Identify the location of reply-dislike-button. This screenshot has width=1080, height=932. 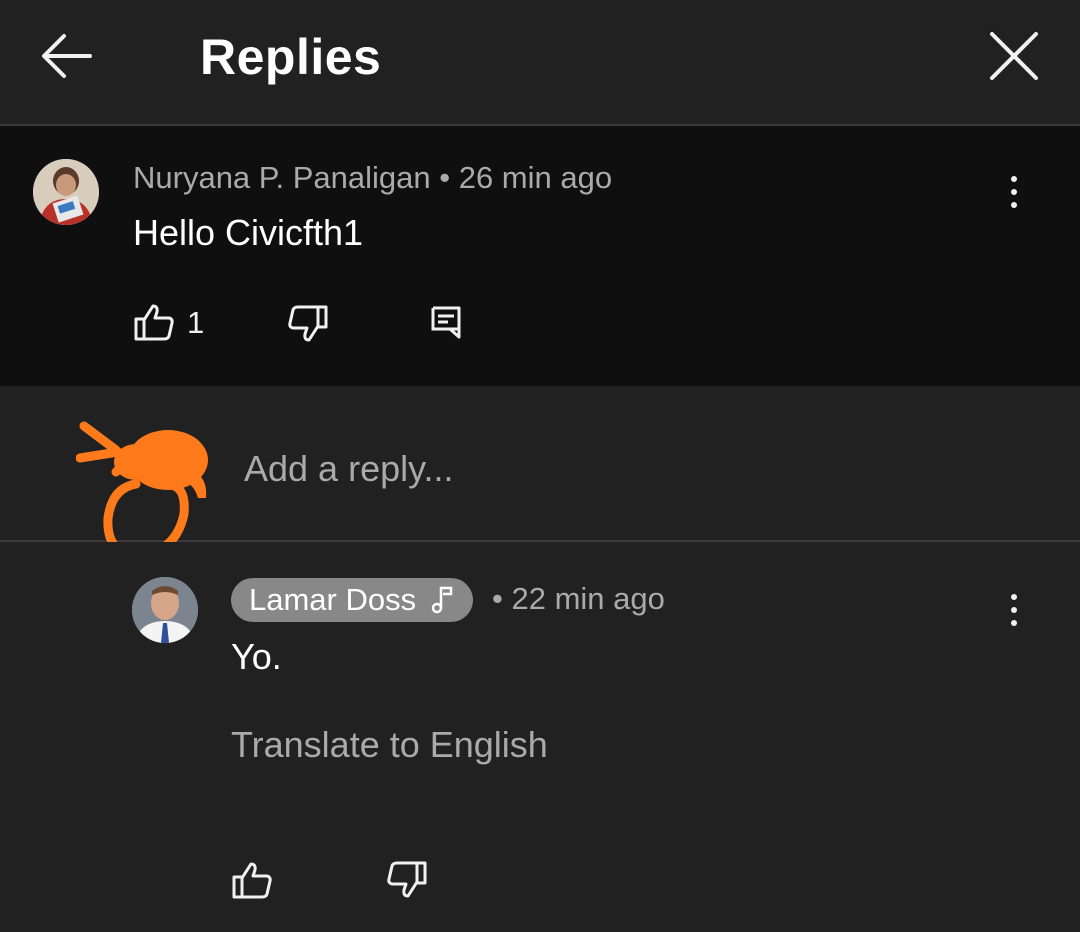
(407, 880).